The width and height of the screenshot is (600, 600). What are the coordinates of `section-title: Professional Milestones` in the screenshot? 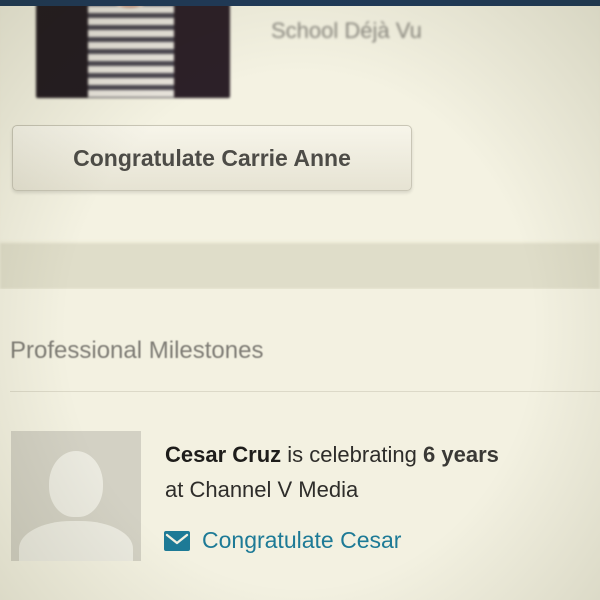 It's located at (137, 350).